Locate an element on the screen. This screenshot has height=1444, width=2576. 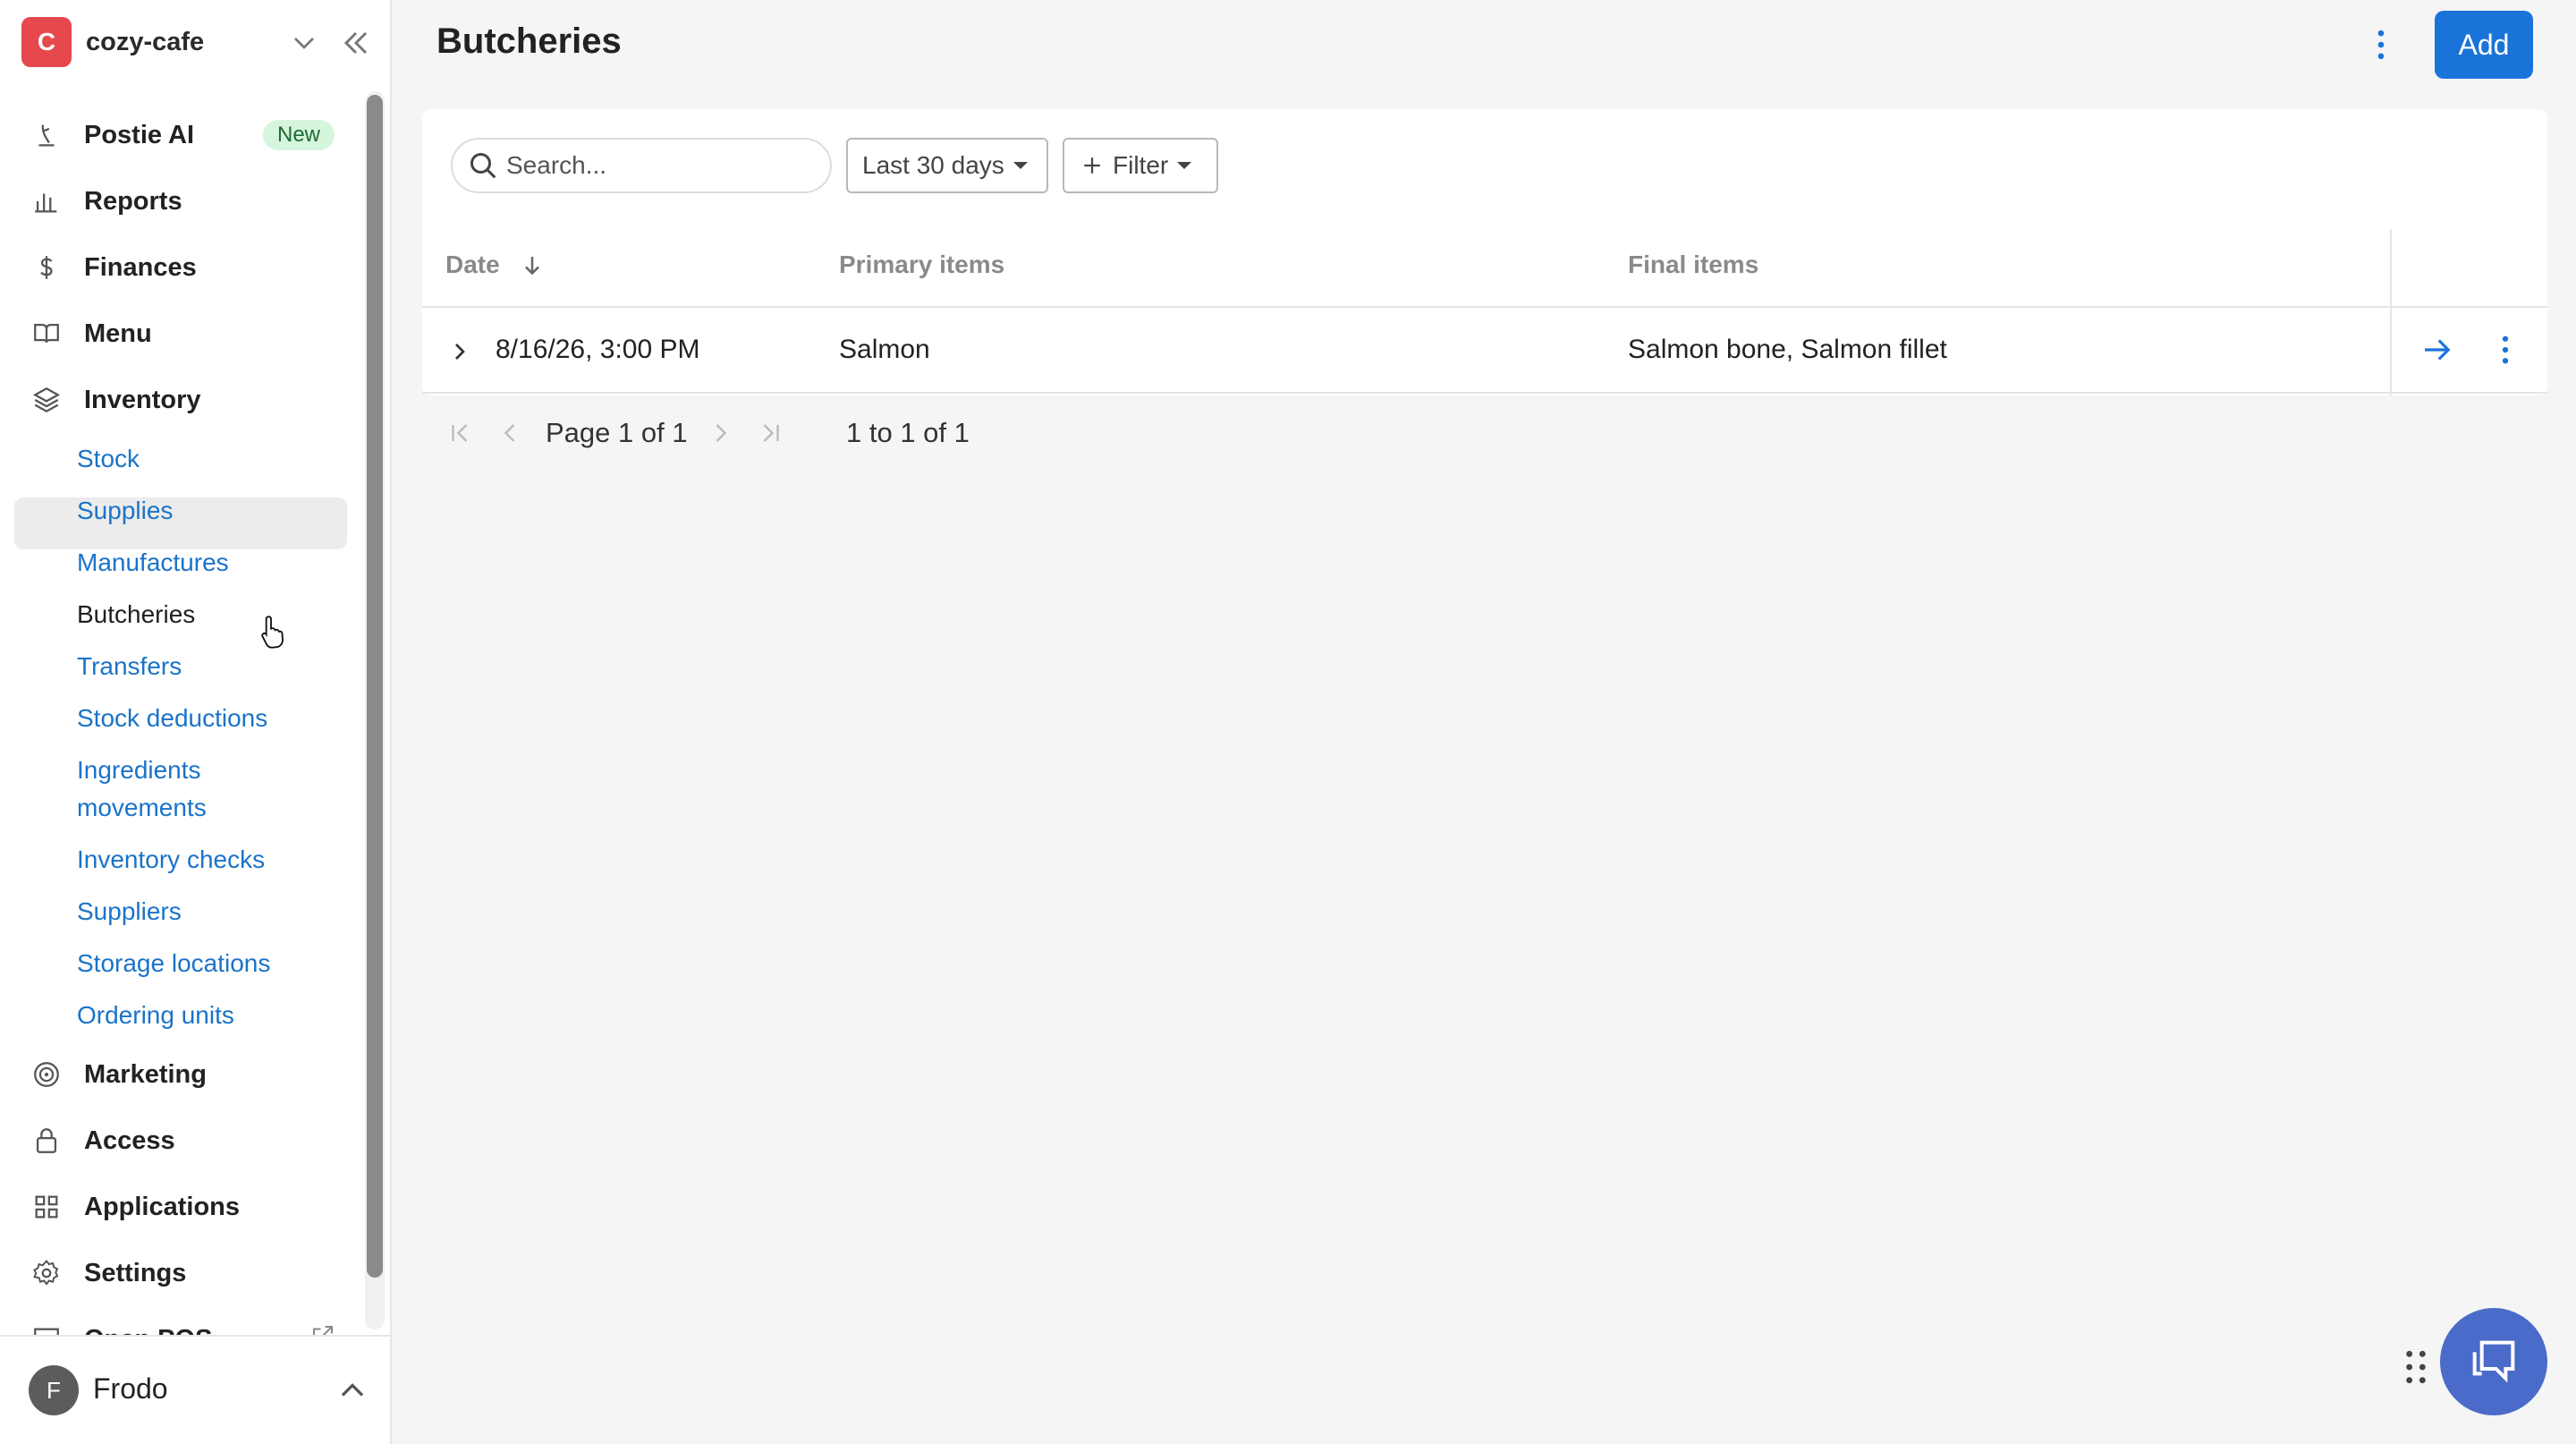
gear-icon is located at coordinates (46, 1273).